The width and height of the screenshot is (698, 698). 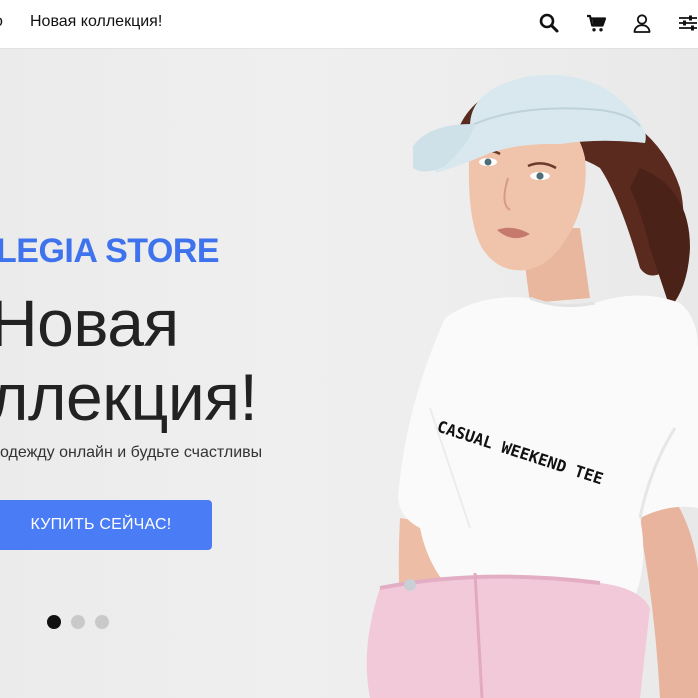 I want to click on brand-name: LEGIA STORE, so click(x=110, y=251).